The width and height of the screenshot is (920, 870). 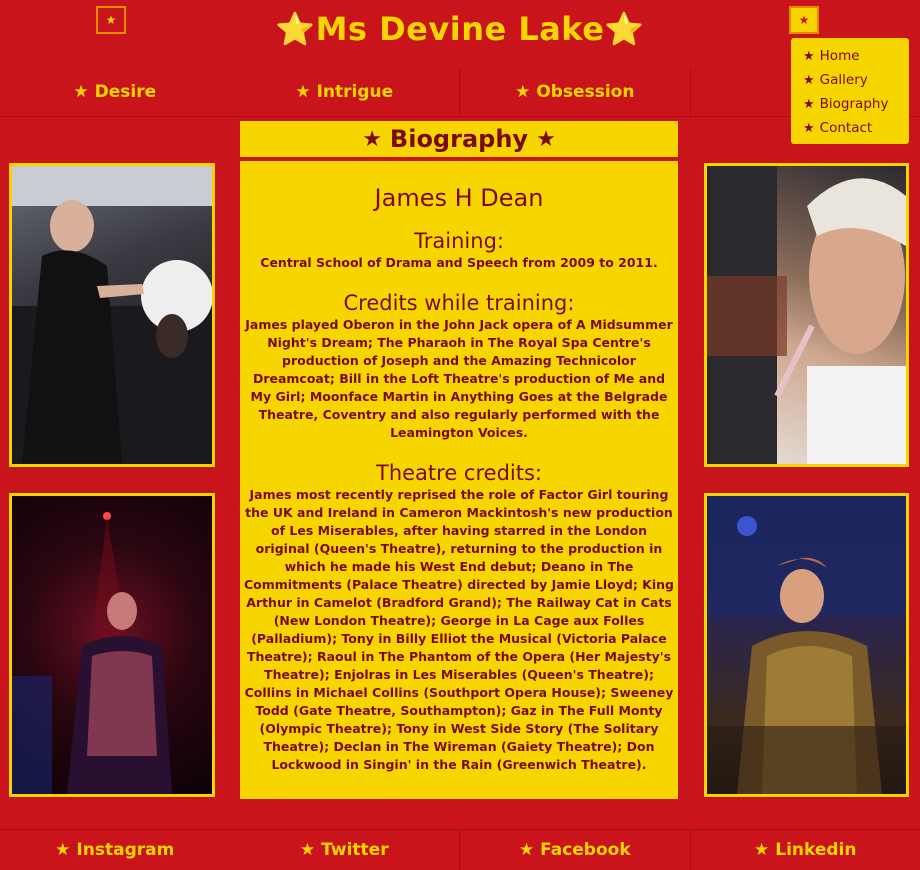 What do you see at coordinates (115, 850) in the screenshot?
I see `social-link-instagram: ★Instagram` at bounding box center [115, 850].